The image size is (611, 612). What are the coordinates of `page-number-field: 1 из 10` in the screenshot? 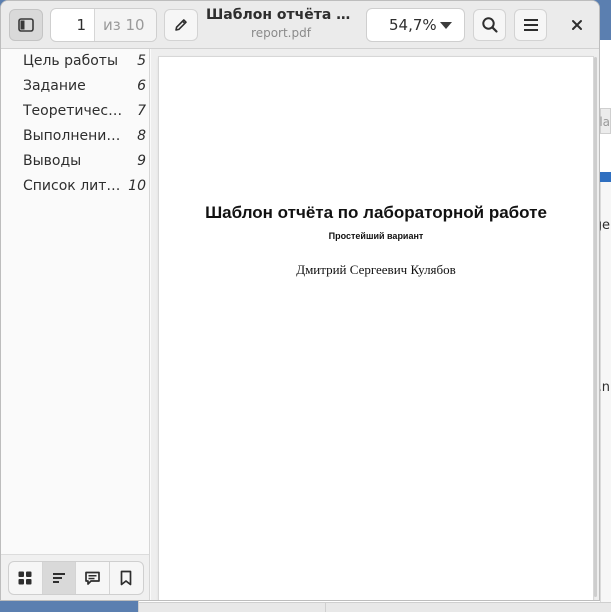 It's located at (103, 25).